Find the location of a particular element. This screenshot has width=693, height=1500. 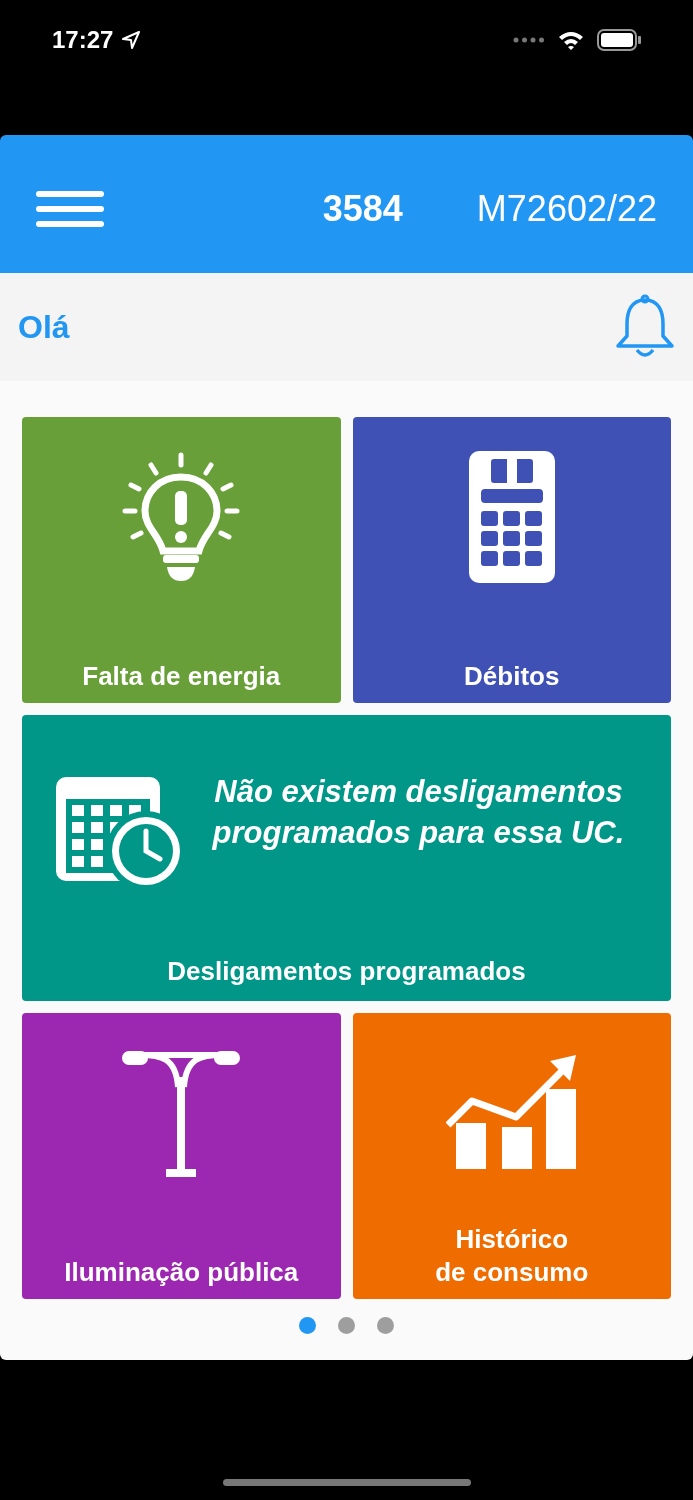

menu-icon is located at coordinates (70, 209).